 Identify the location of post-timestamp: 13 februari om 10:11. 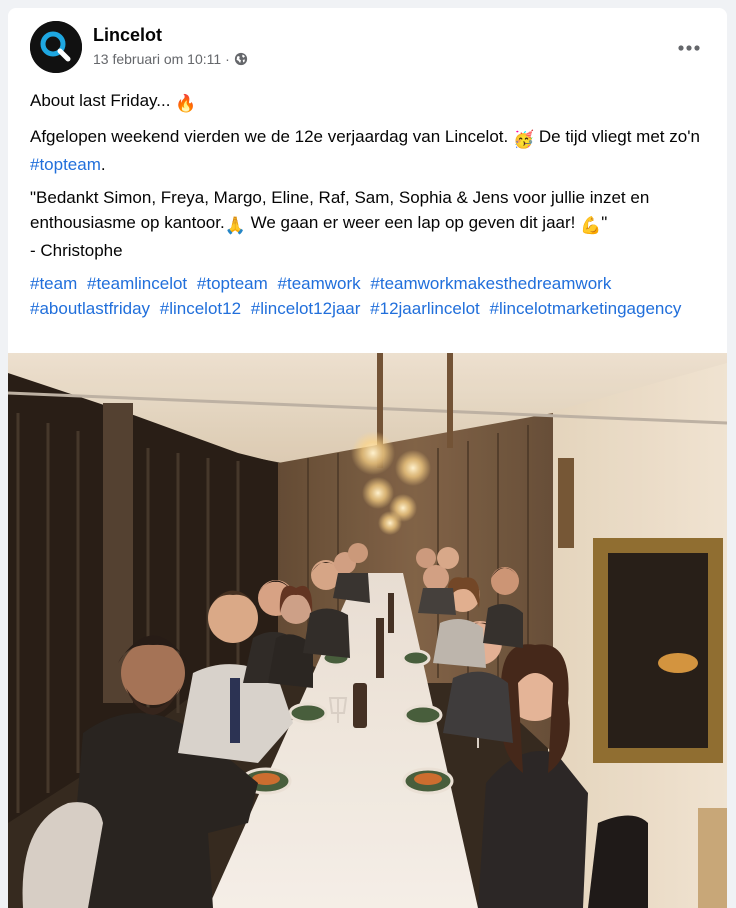
(157, 59).